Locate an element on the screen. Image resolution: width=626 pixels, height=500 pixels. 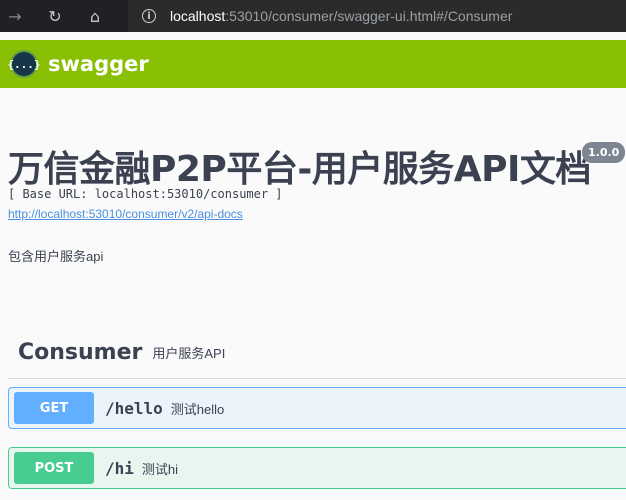
operation-path: /hi is located at coordinates (119, 468).